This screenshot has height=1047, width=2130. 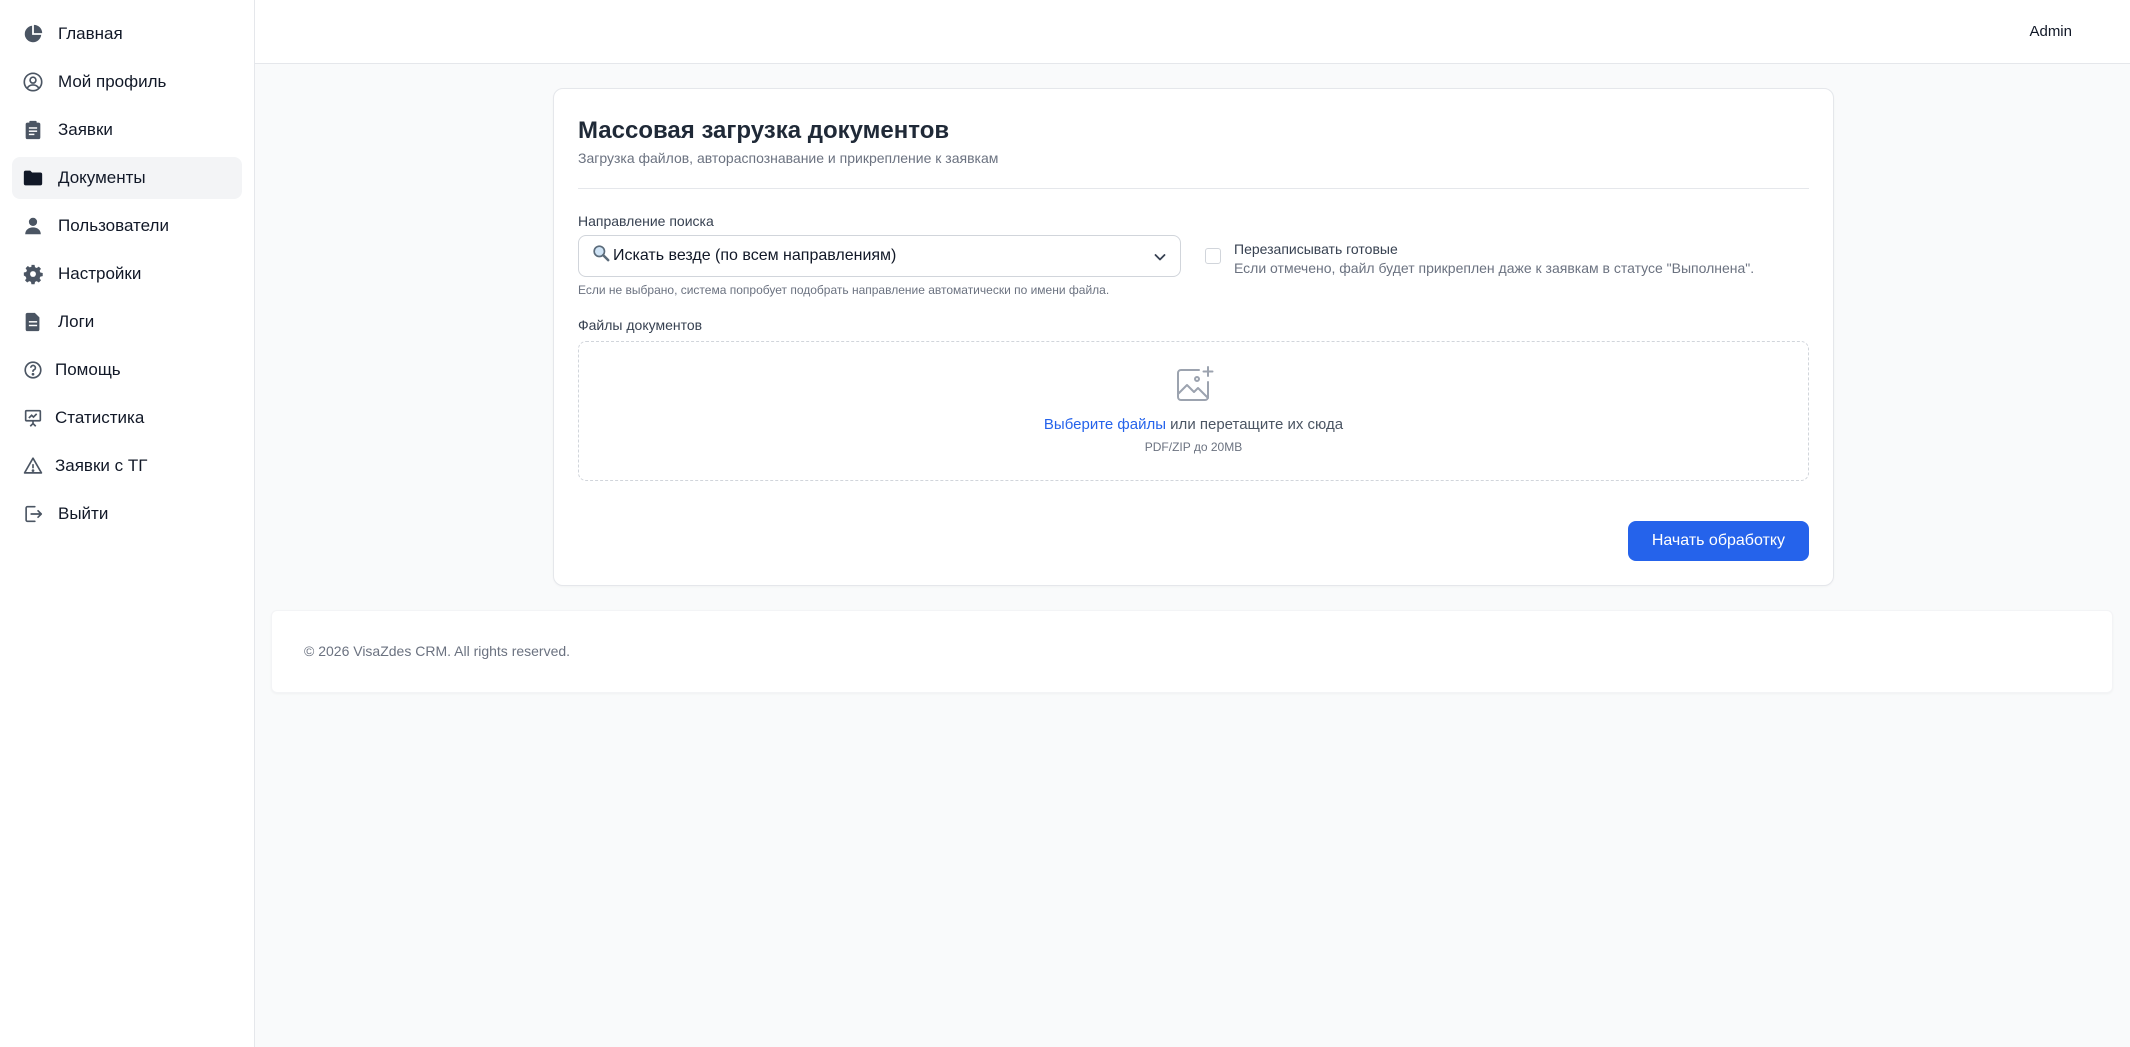 I want to click on sidebar-item-label: Документы, so click(x=102, y=177).